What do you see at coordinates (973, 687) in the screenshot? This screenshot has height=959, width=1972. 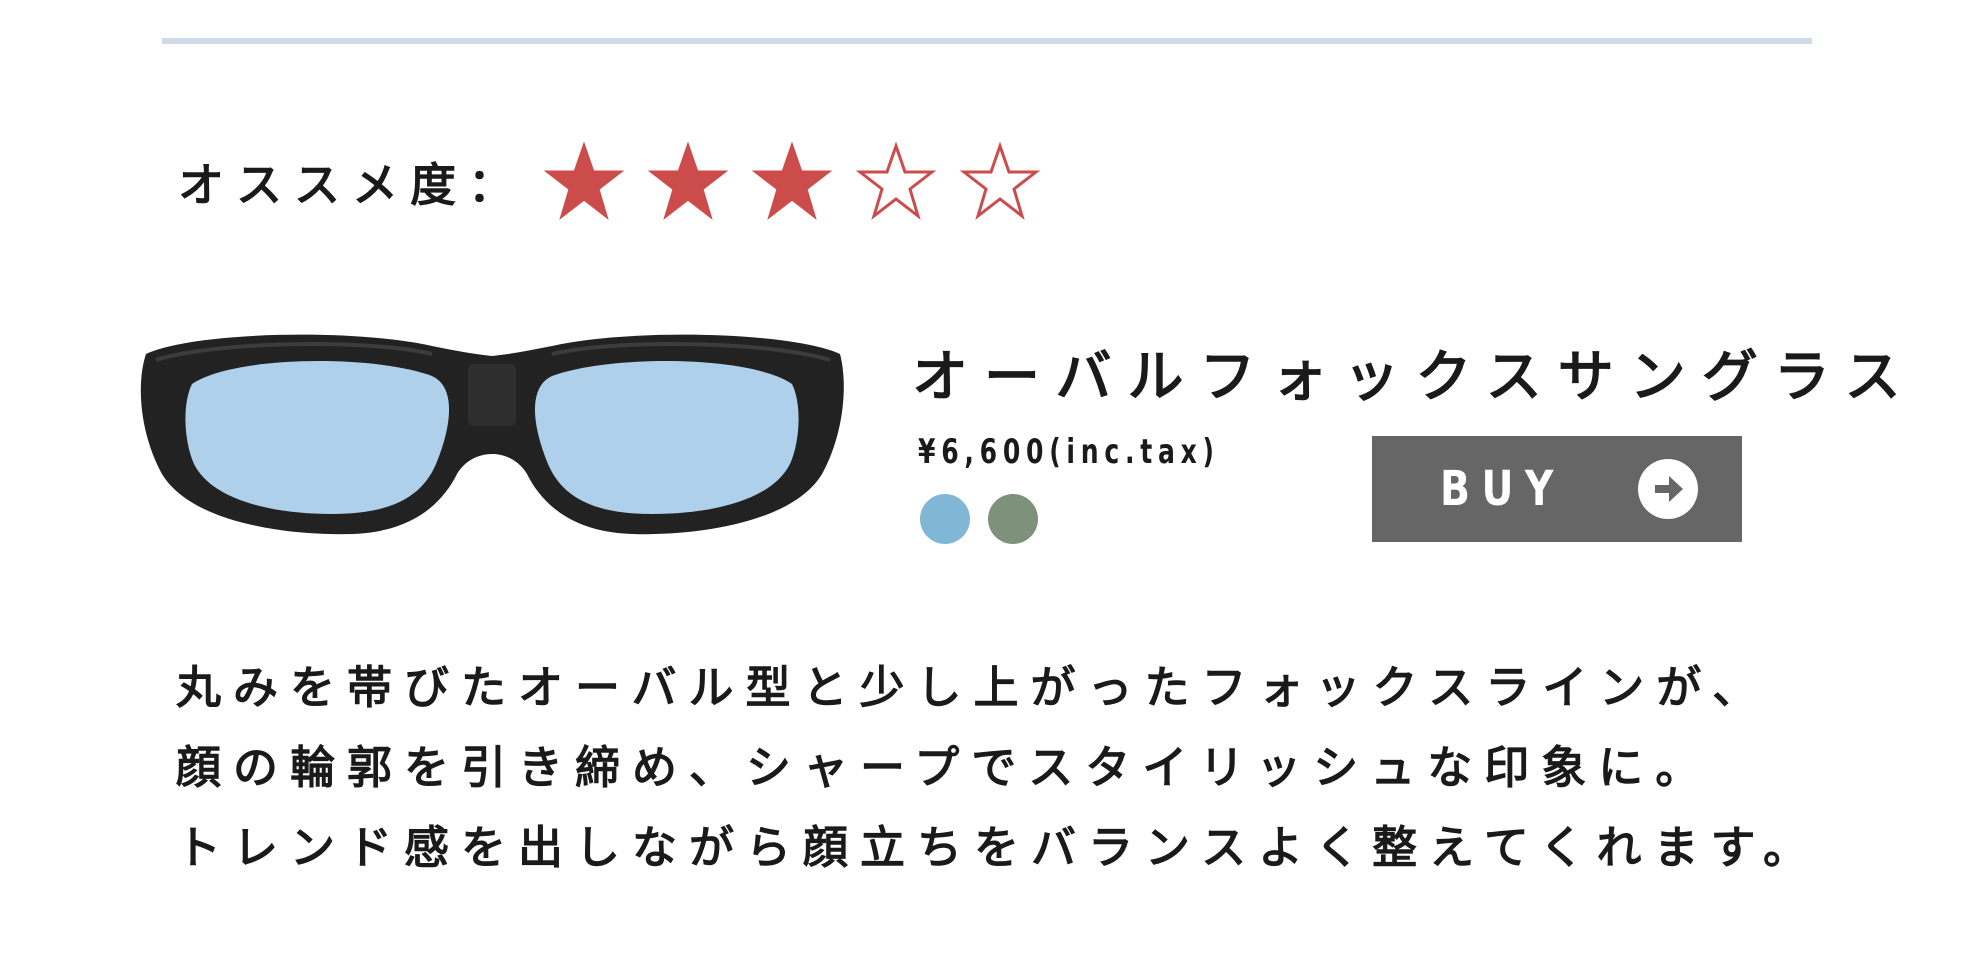 I see `description-line: 丸みを帯びたオーバル型と少し上がったフォックスラインが、` at bounding box center [973, 687].